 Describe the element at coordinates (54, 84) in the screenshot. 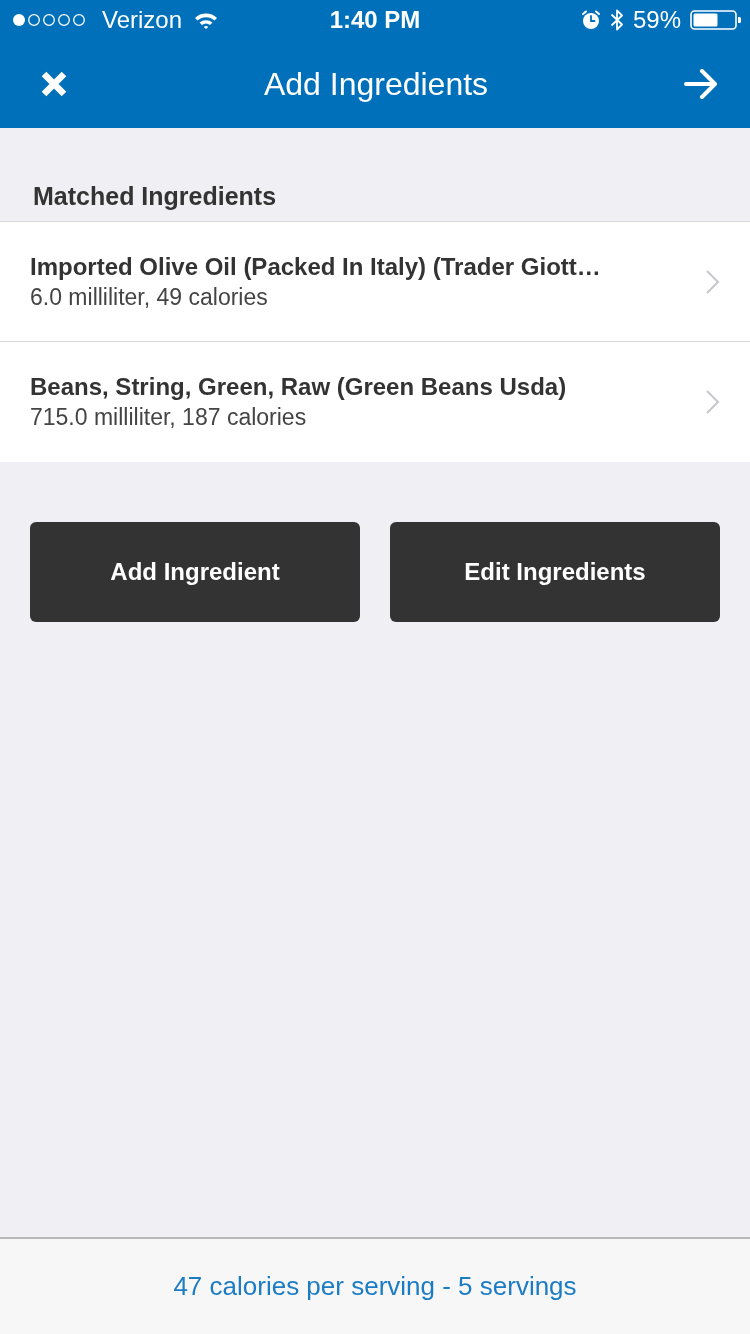

I see `close-icon` at that location.